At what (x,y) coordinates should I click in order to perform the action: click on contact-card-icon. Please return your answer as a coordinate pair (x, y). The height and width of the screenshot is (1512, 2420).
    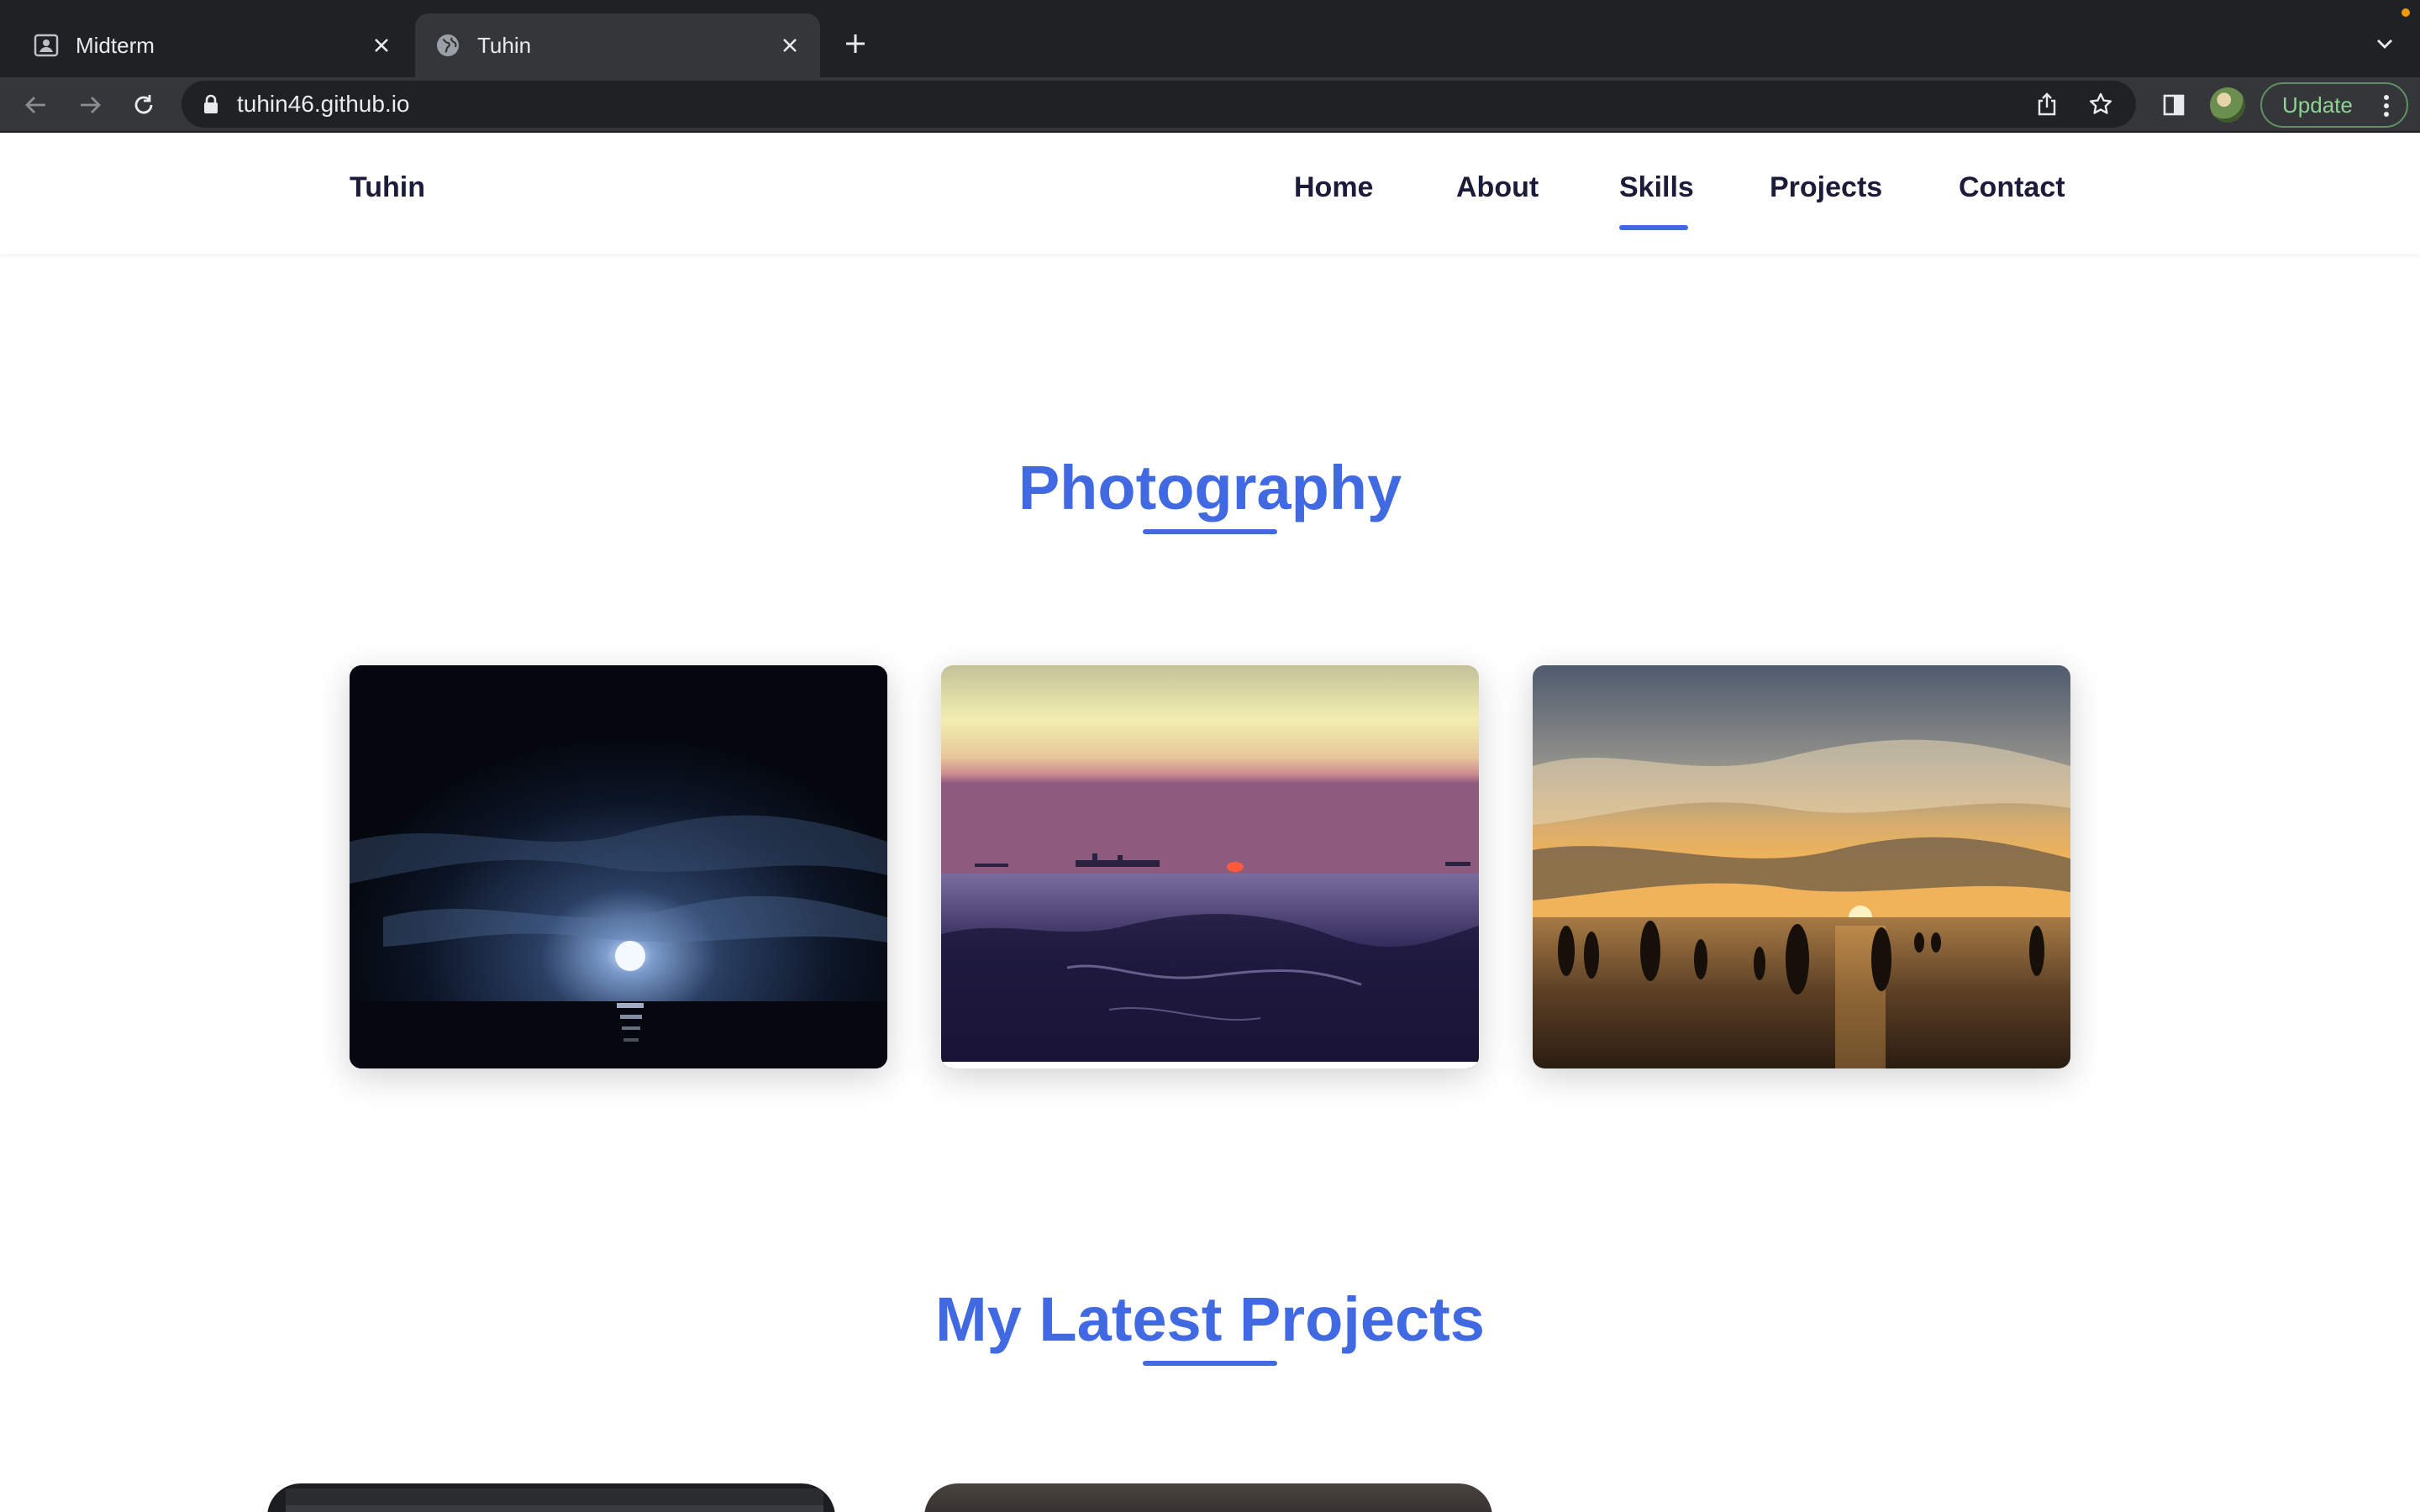
    Looking at the image, I should click on (46, 45).